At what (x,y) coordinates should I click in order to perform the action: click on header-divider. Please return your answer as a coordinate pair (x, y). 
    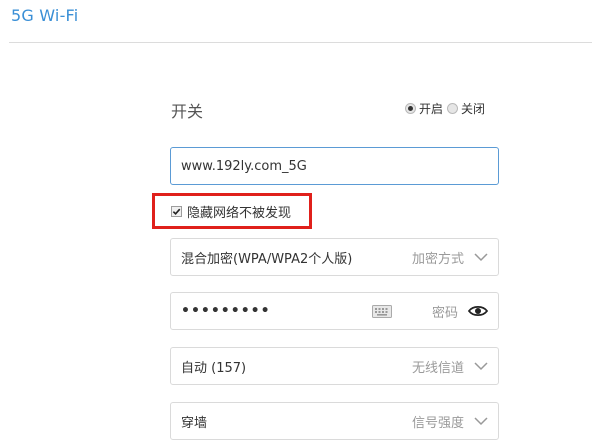
    Looking at the image, I should click on (300, 42).